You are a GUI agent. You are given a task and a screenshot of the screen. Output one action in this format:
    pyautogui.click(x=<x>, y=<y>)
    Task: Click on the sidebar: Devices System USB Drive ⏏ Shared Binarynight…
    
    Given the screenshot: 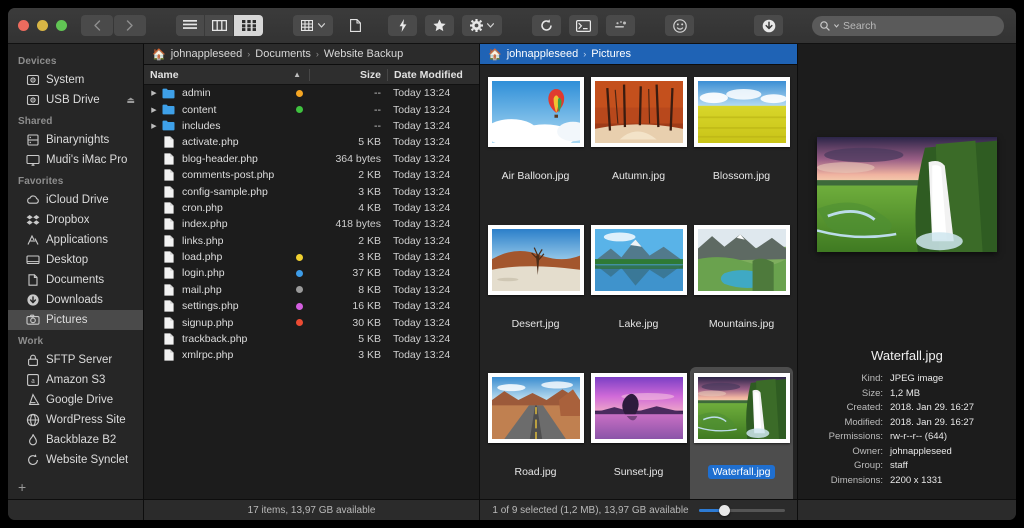 What is the action you would take?
    pyautogui.click(x=76, y=271)
    